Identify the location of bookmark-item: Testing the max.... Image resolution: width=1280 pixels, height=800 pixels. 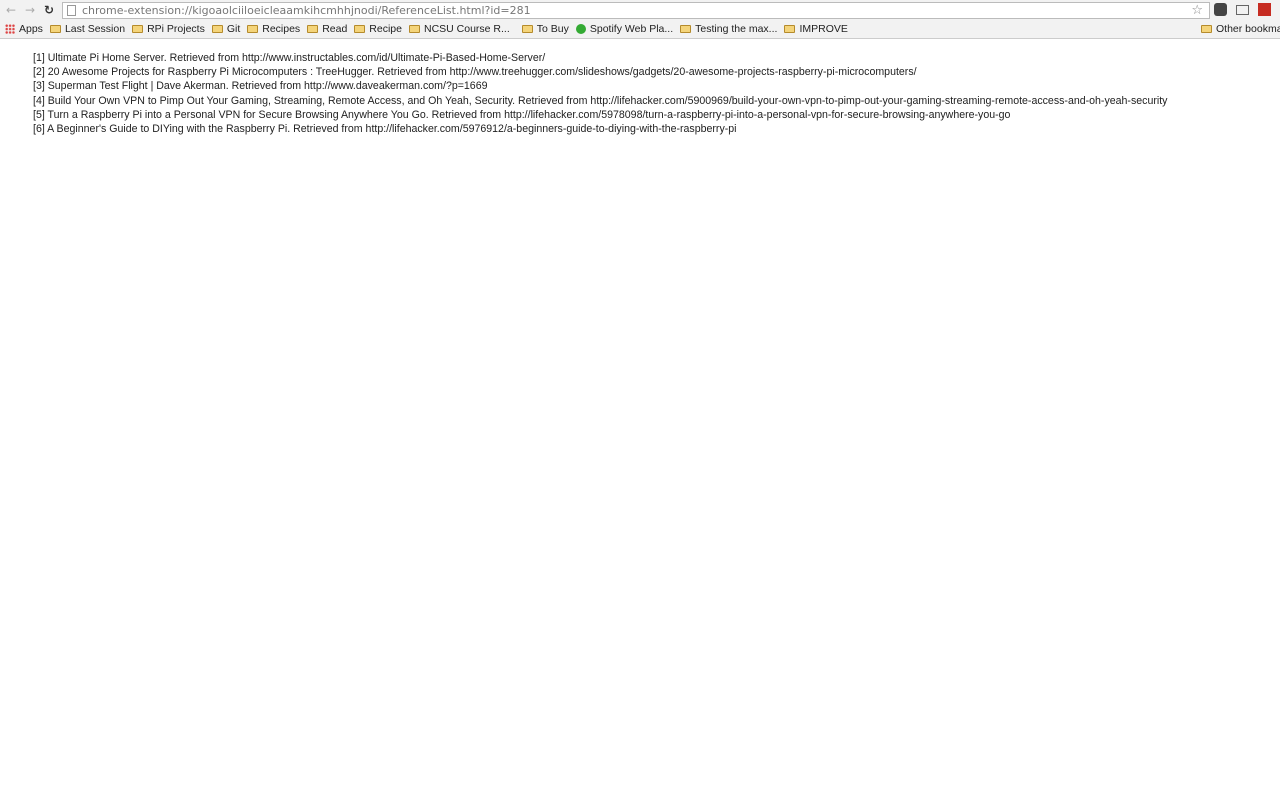
(728, 29).